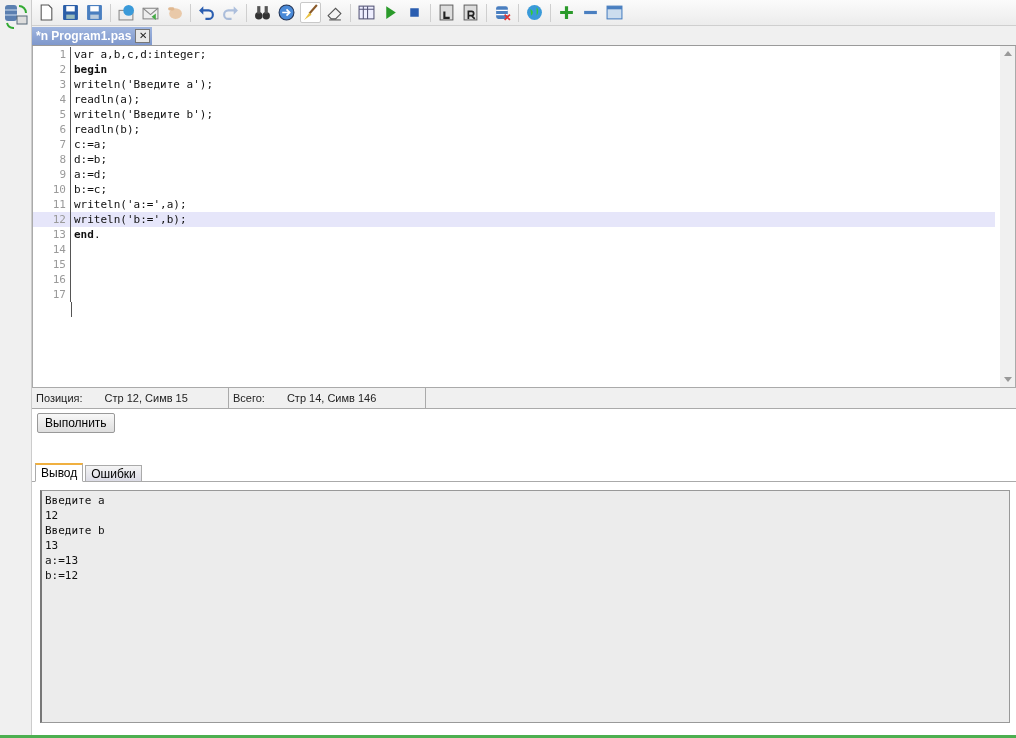 The image size is (1016, 738). What do you see at coordinates (84, 36) in the screenshot?
I see `file-tab-title: *n Program1.pas` at bounding box center [84, 36].